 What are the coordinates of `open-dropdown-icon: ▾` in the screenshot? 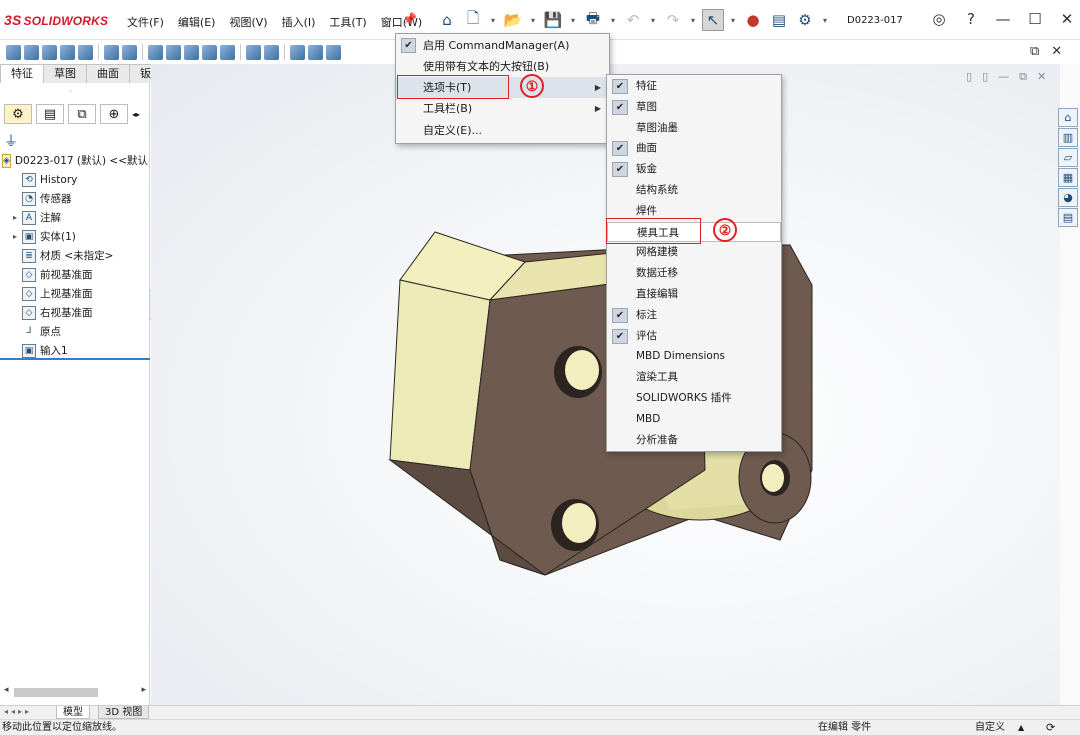 It's located at (533, 20).